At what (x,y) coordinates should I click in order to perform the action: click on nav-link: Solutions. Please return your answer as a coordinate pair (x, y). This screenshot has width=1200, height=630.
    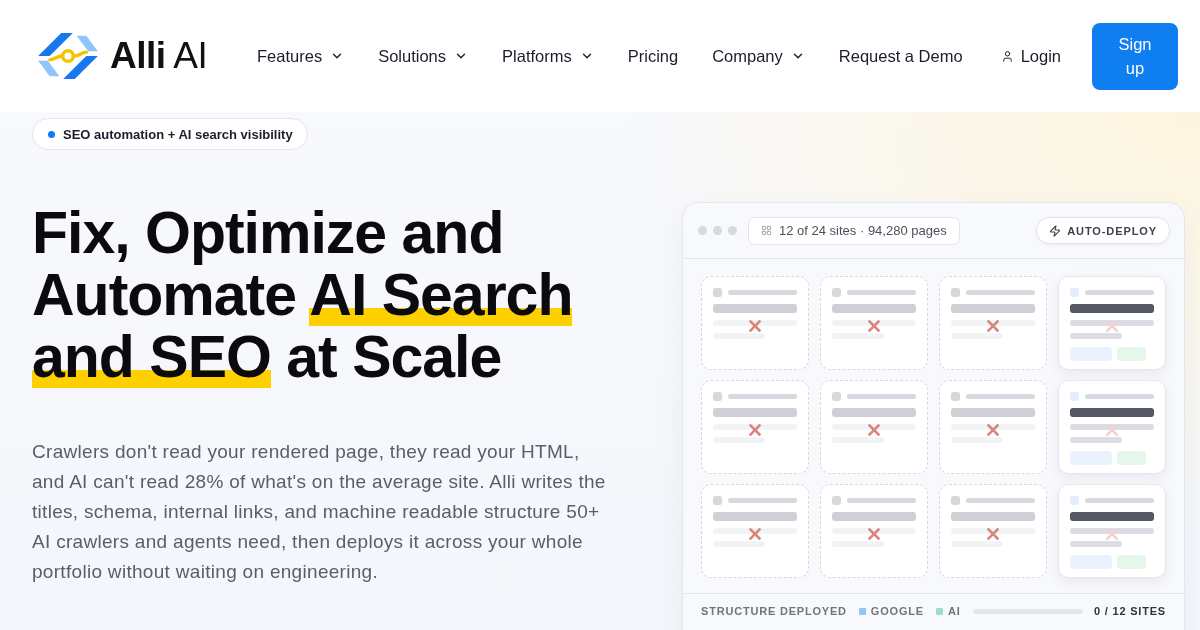
    Looking at the image, I should click on (423, 56).